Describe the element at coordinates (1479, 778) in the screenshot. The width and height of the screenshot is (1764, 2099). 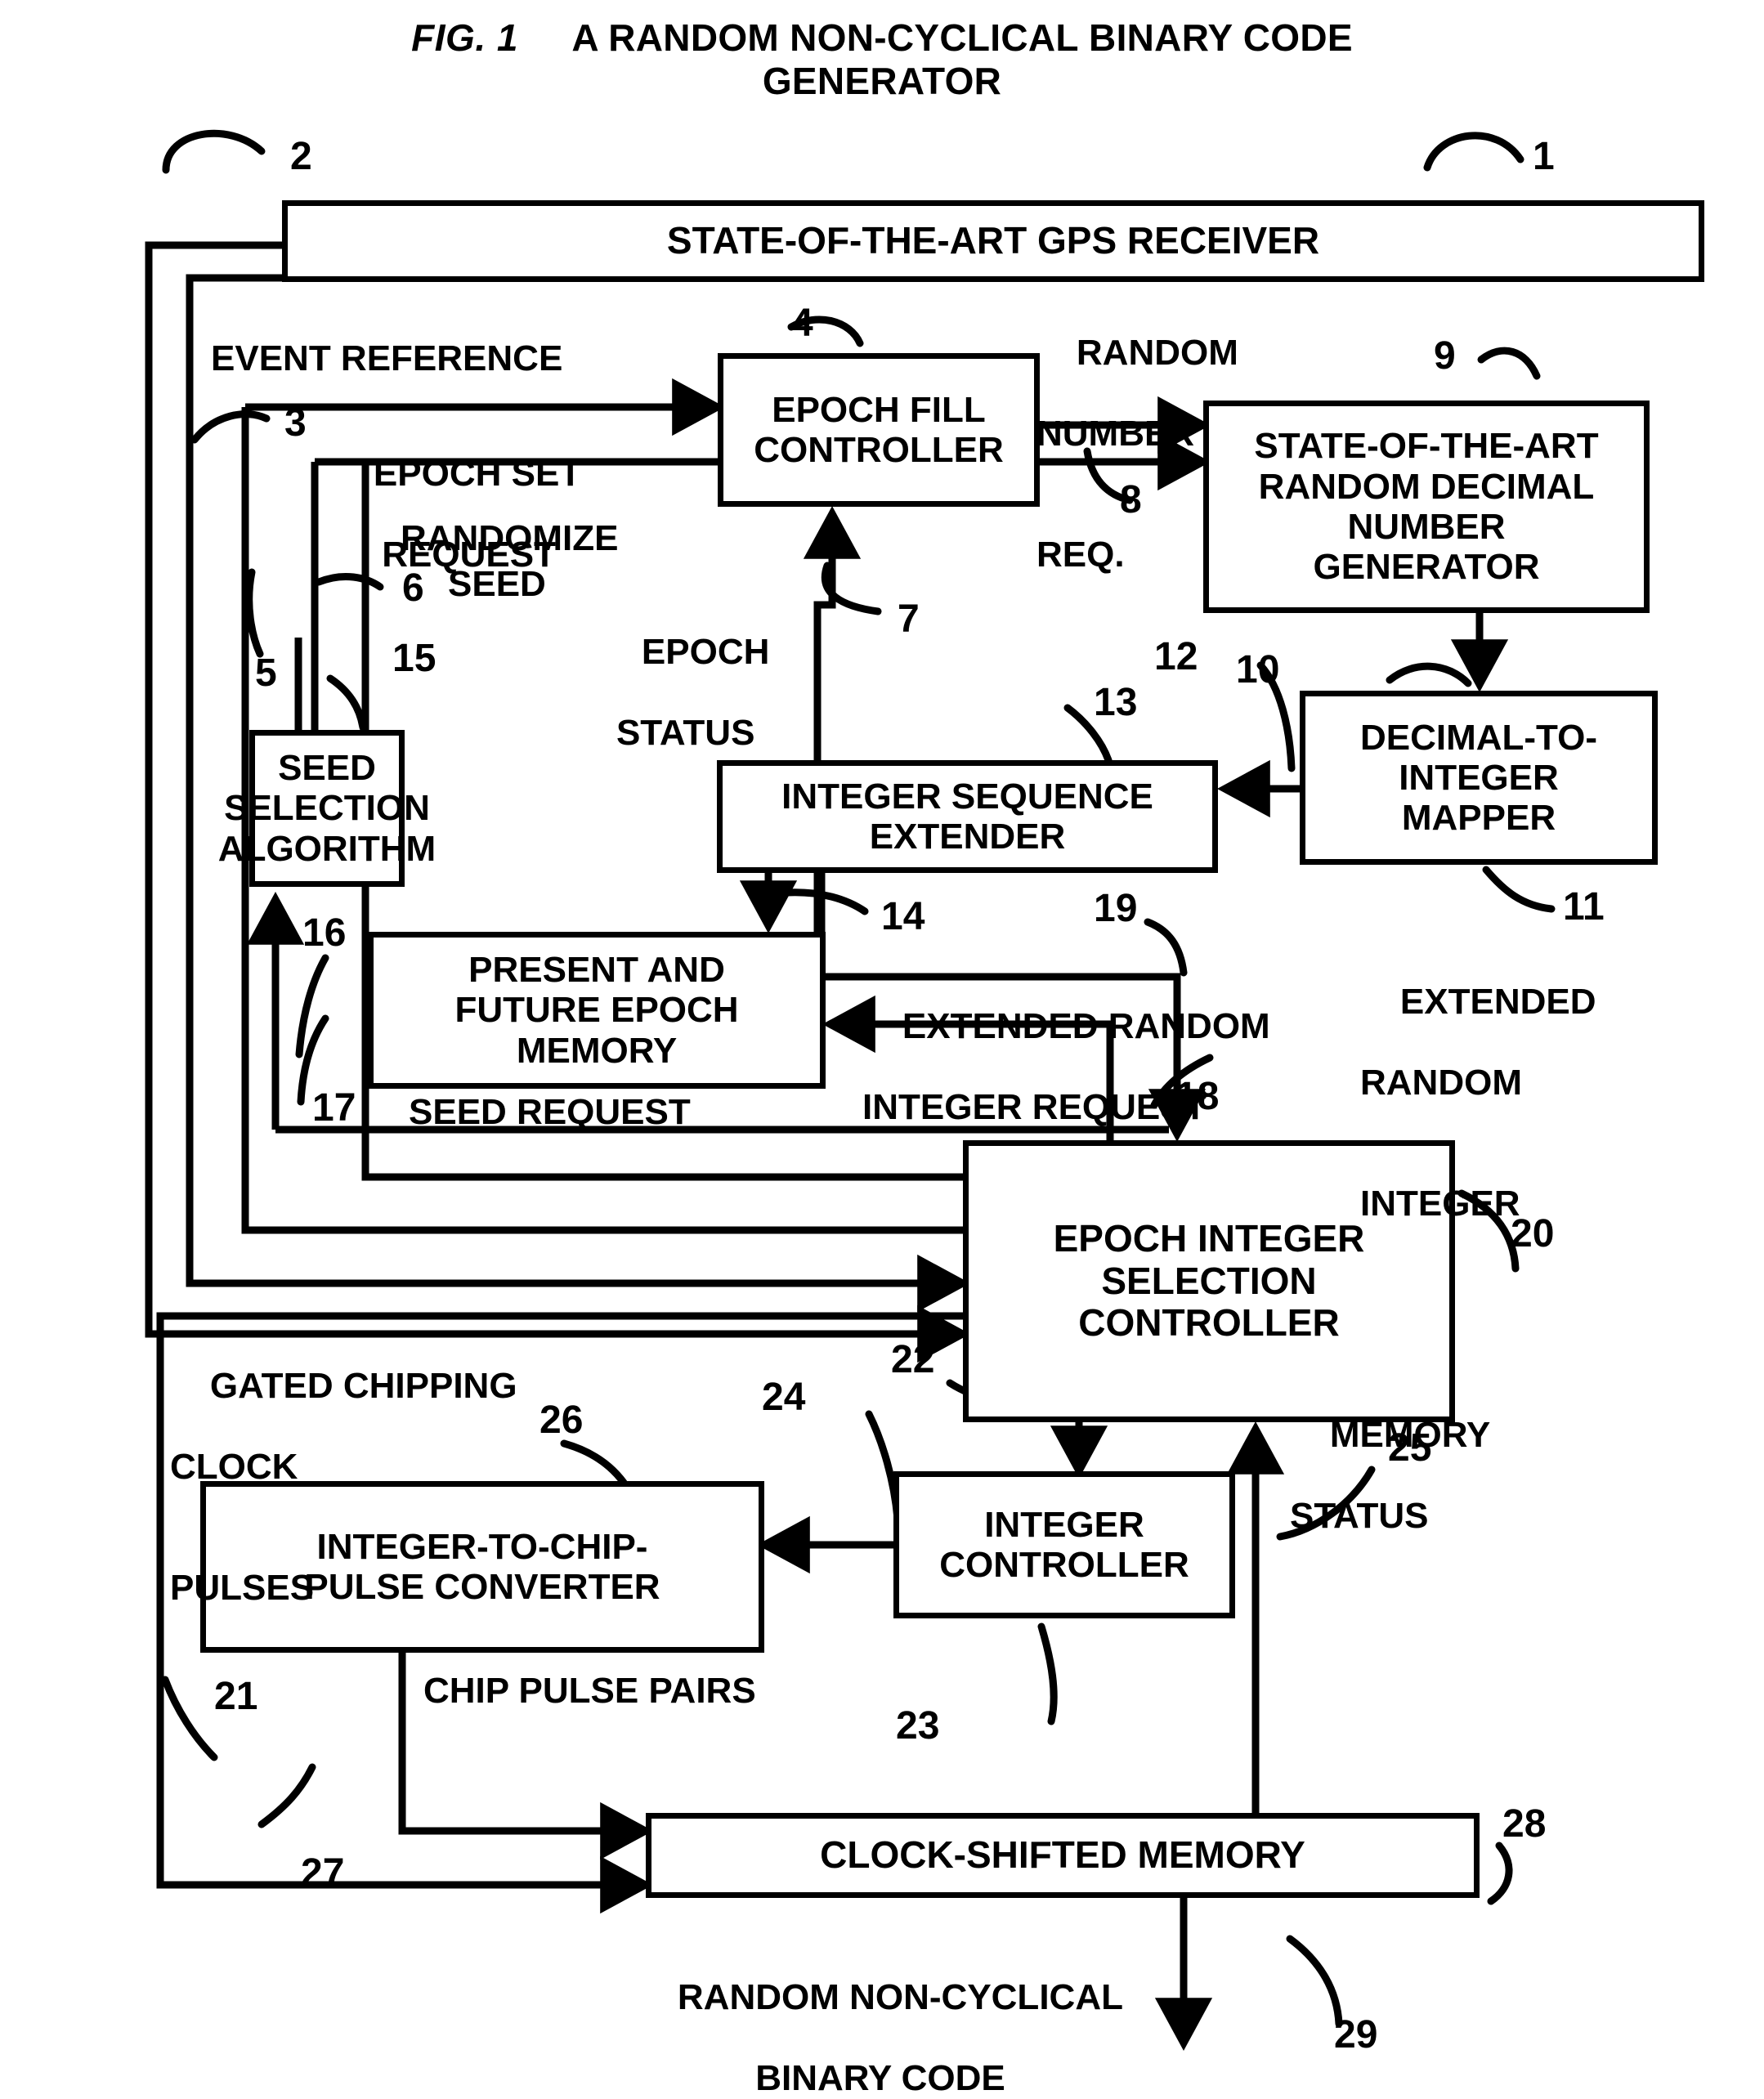
I see `block-decimal-to-integer-mapper: DECIMAL-TO- INTEGER MAPPER` at that location.